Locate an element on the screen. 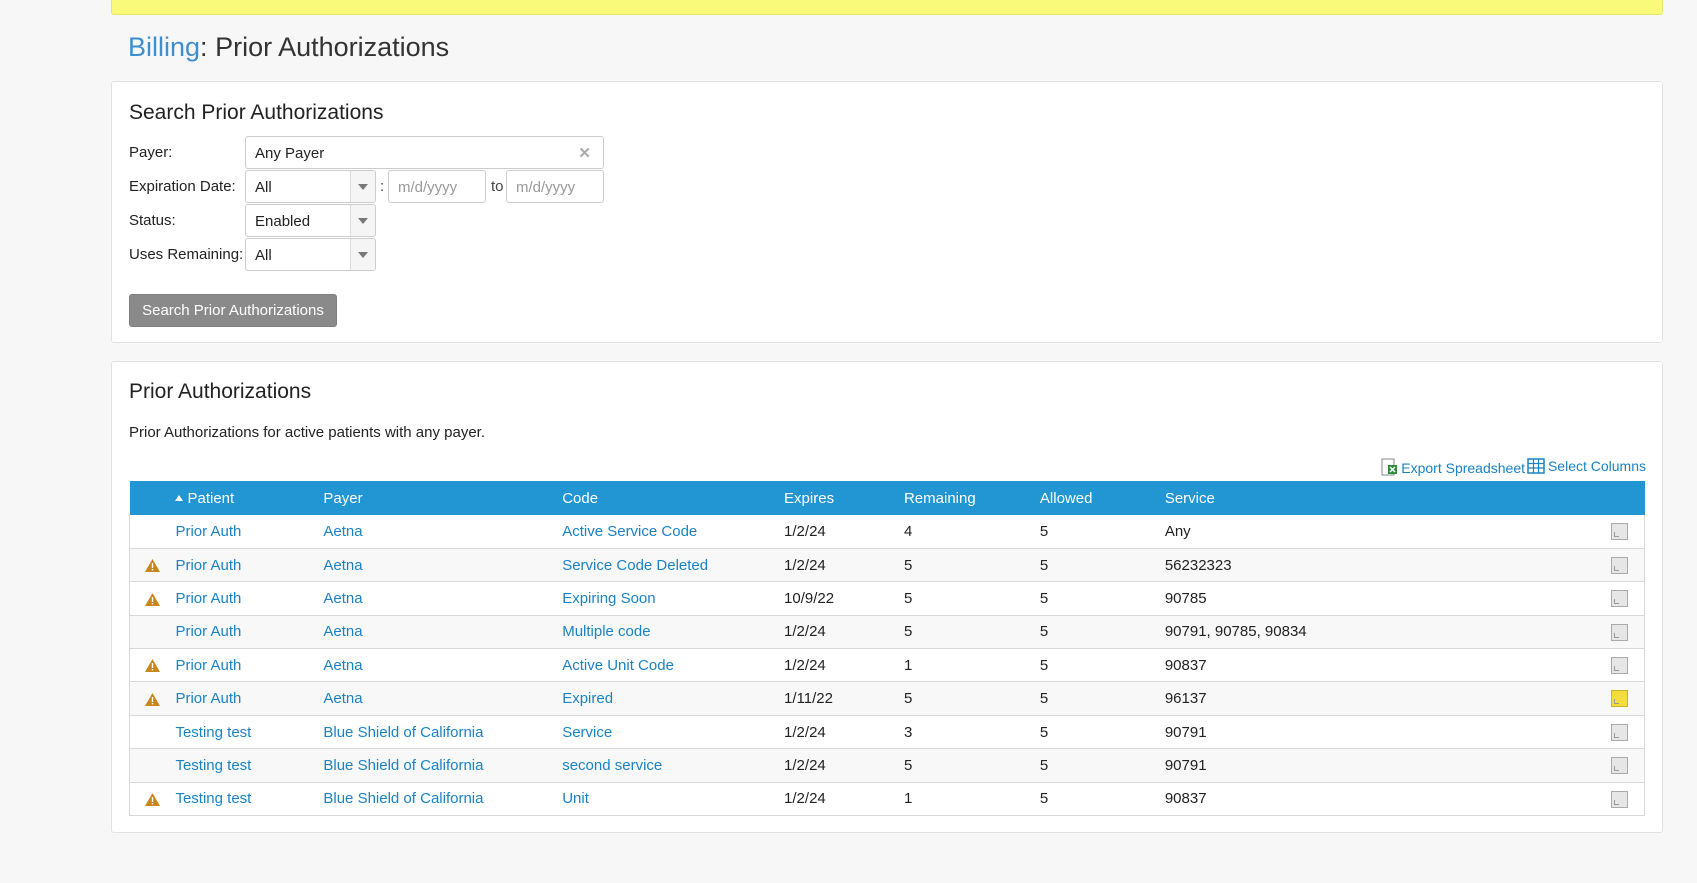  column-header-patient: Patient is located at coordinates (249, 498).